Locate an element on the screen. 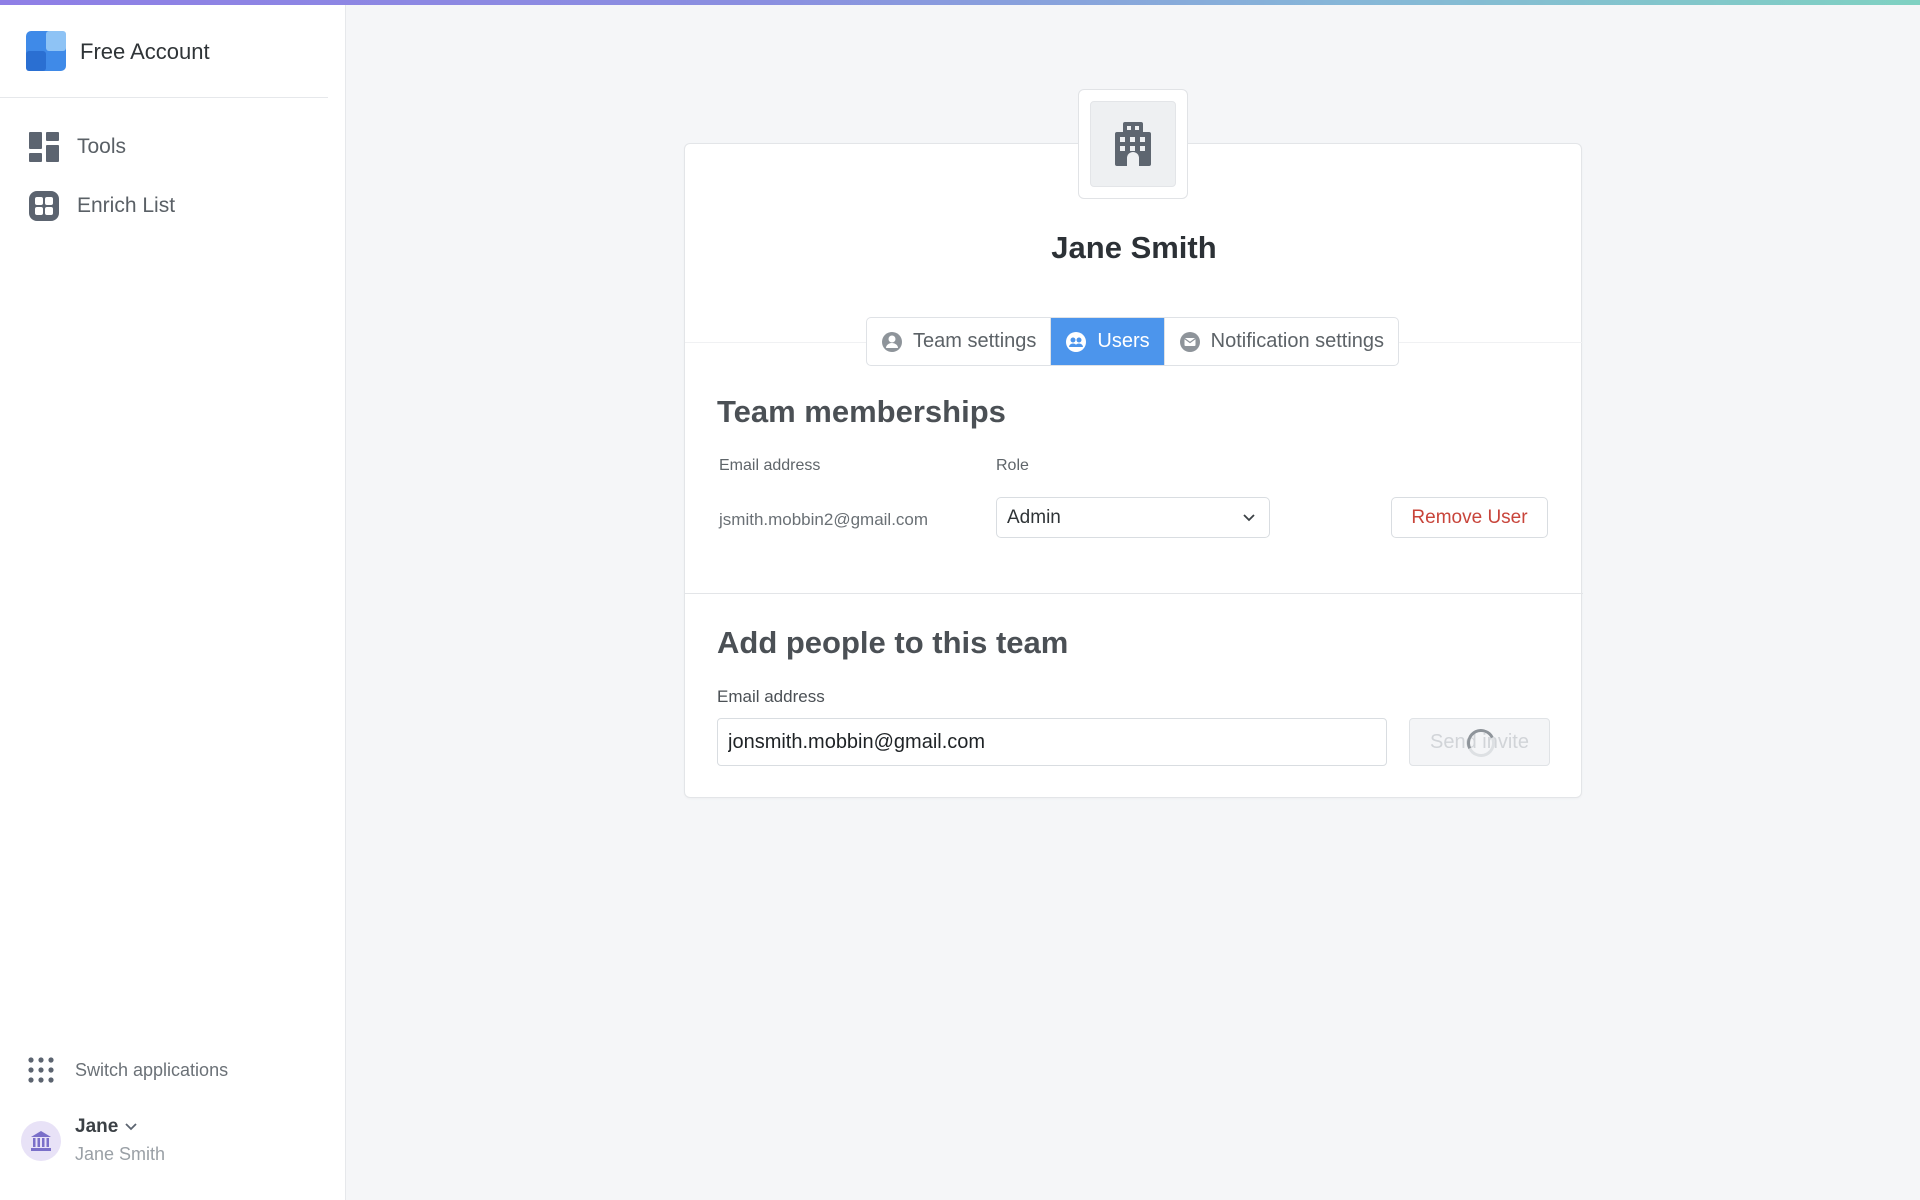  page-title: Jane Smith is located at coordinates (1134, 247).